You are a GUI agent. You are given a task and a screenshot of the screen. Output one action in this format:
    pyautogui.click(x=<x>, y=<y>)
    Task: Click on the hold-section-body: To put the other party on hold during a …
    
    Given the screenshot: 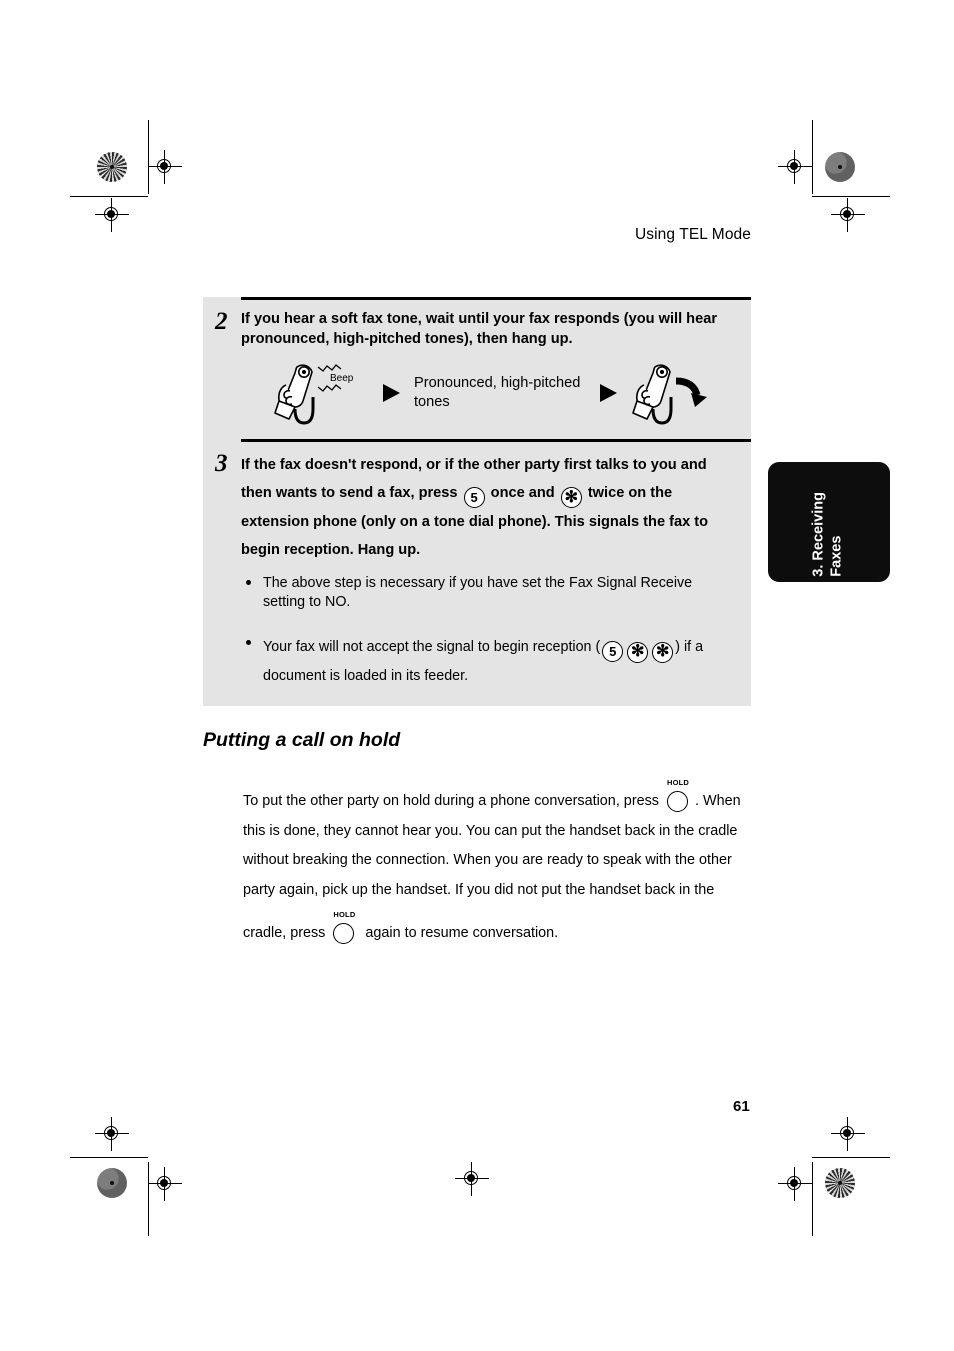 What is the action you would take?
    pyautogui.click(x=493, y=864)
    